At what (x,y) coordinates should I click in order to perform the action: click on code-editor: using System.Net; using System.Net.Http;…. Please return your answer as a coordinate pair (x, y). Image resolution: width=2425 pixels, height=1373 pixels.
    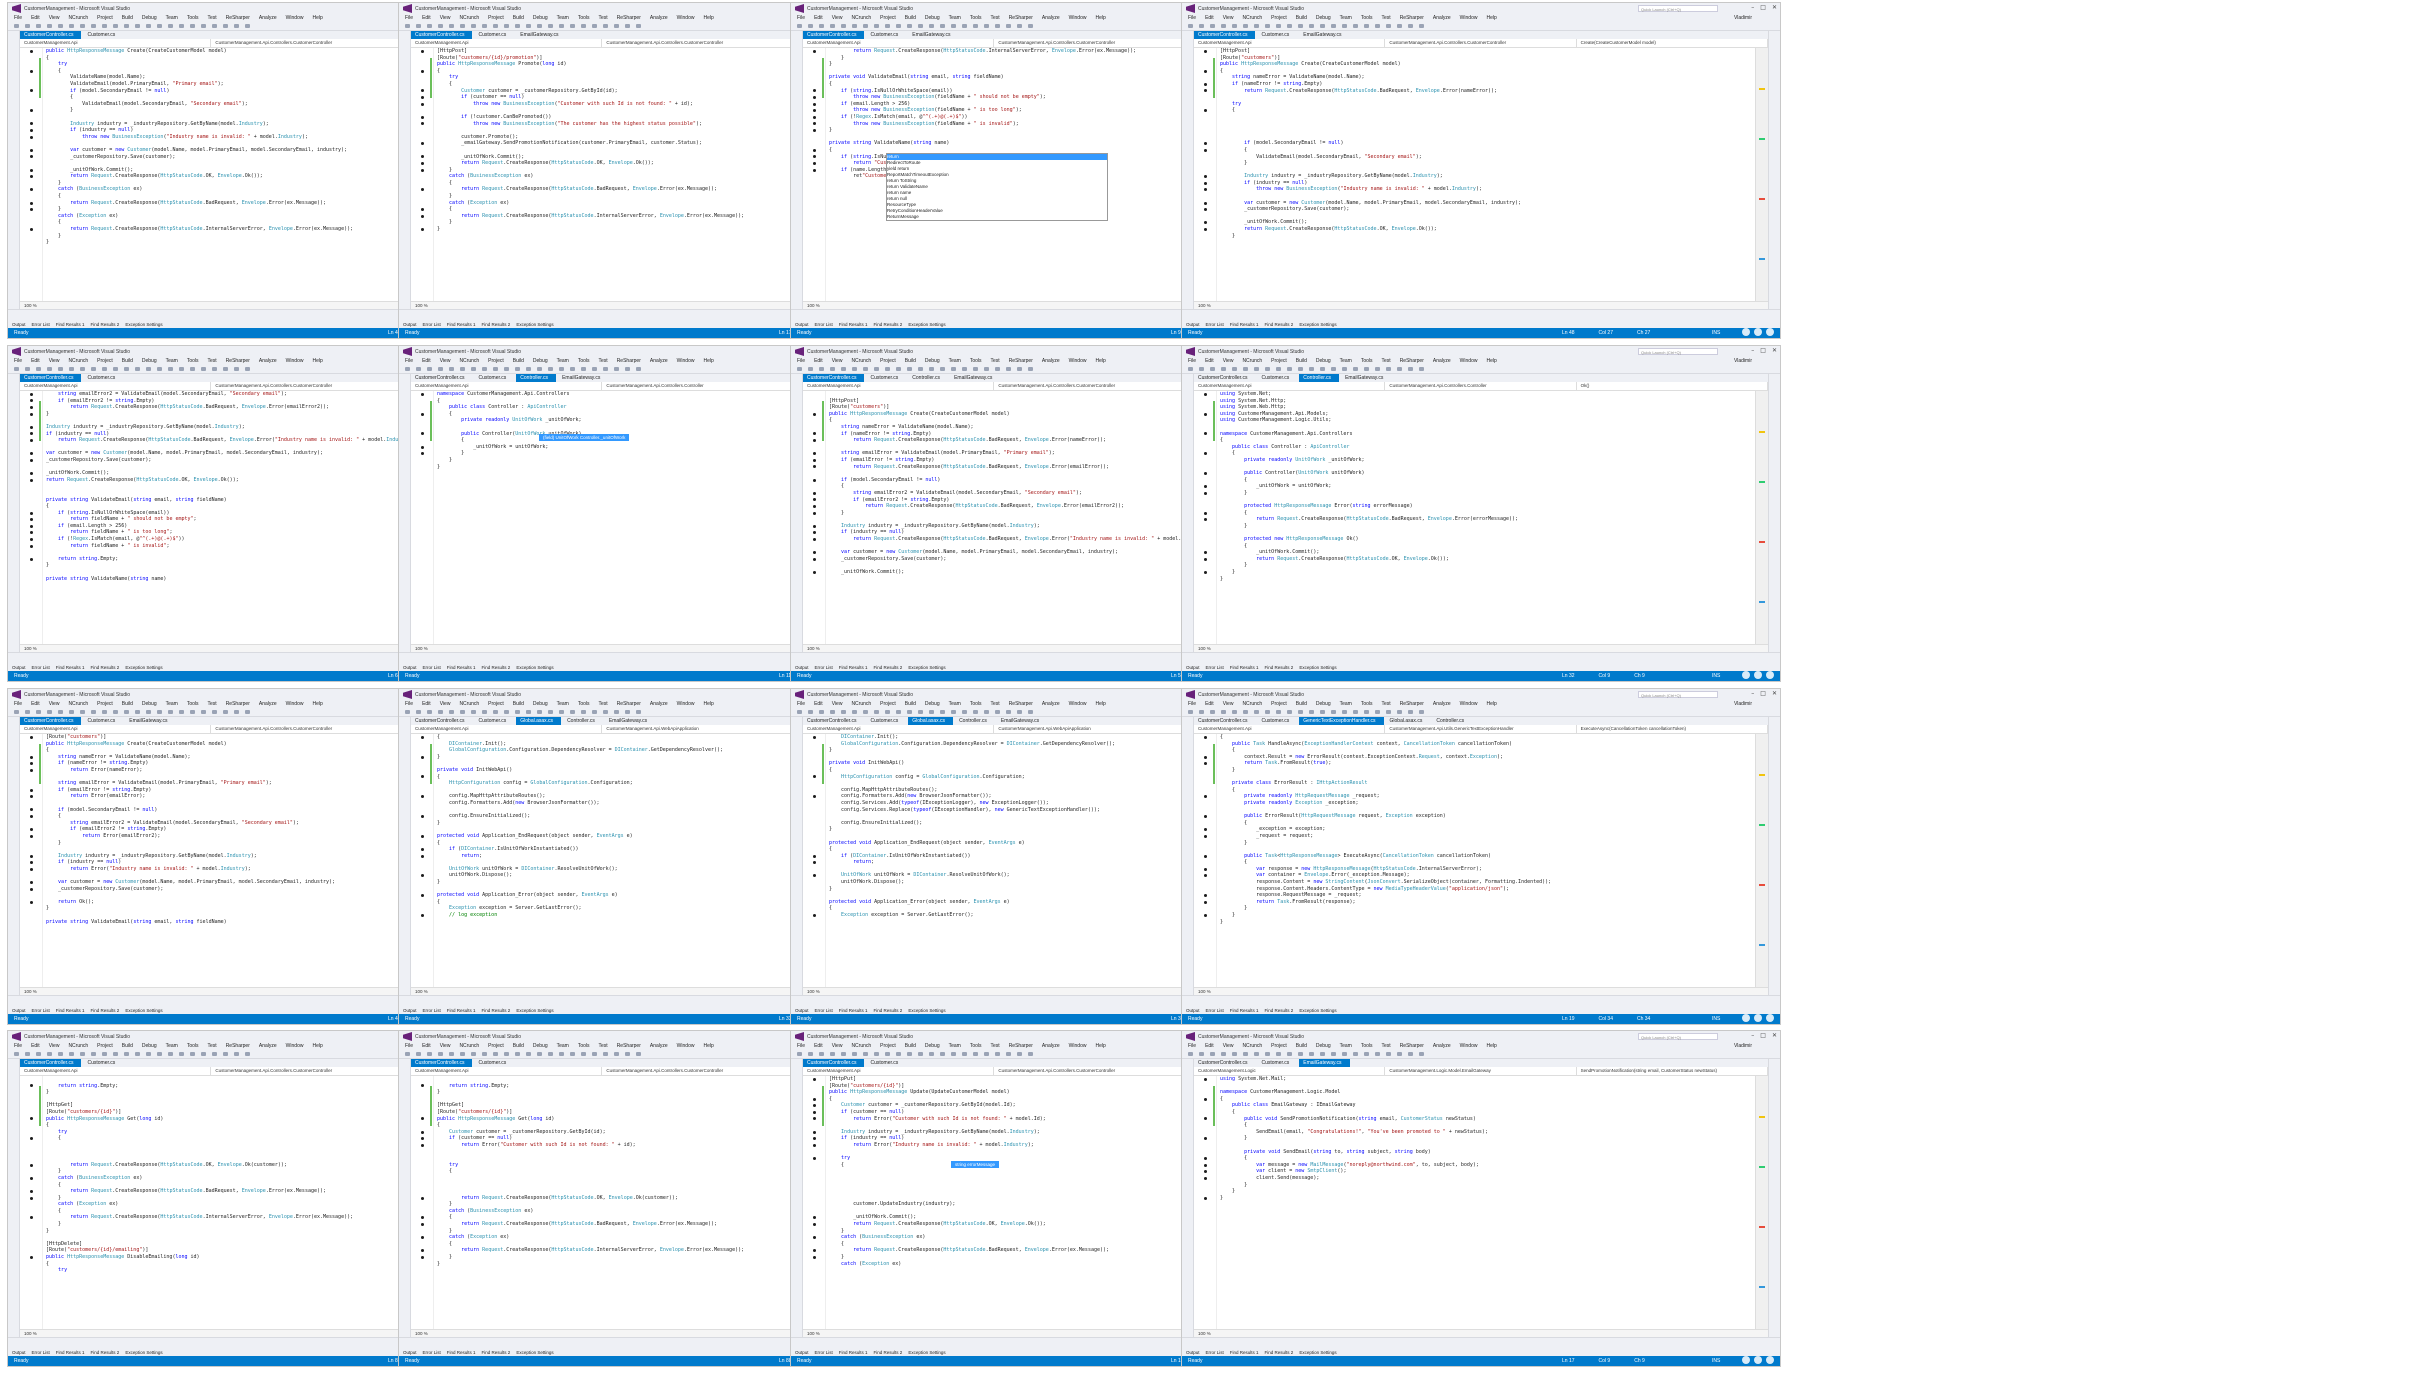
    Looking at the image, I should click on (1475, 518).